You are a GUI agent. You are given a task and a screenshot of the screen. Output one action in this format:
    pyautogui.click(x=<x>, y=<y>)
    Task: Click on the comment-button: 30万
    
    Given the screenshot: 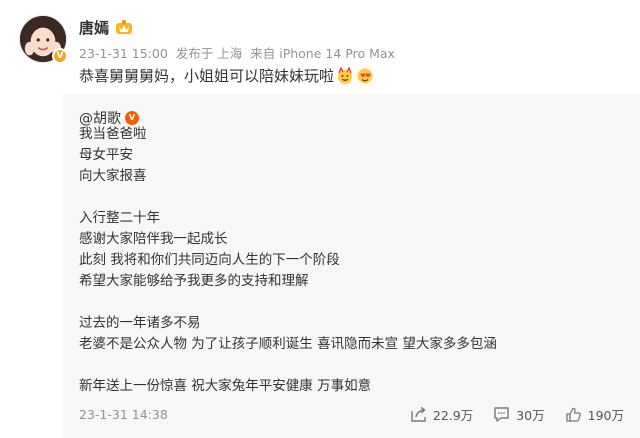 What is the action you would take?
    pyautogui.click(x=519, y=414)
    